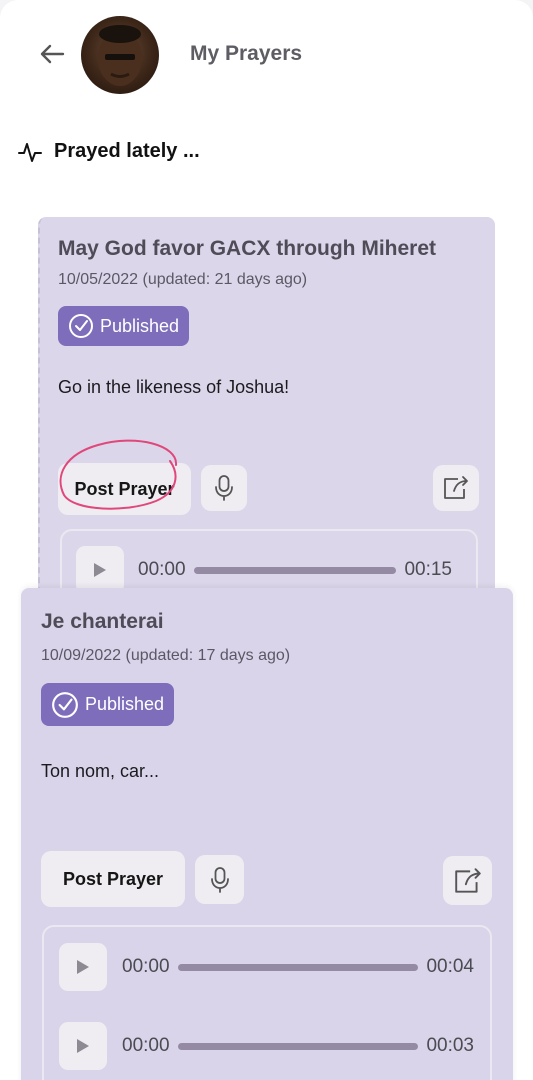  What do you see at coordinates (102, 621) in the screenshot?
I see `prayer-title: Je chanterai` at bounding box center [102, 621].